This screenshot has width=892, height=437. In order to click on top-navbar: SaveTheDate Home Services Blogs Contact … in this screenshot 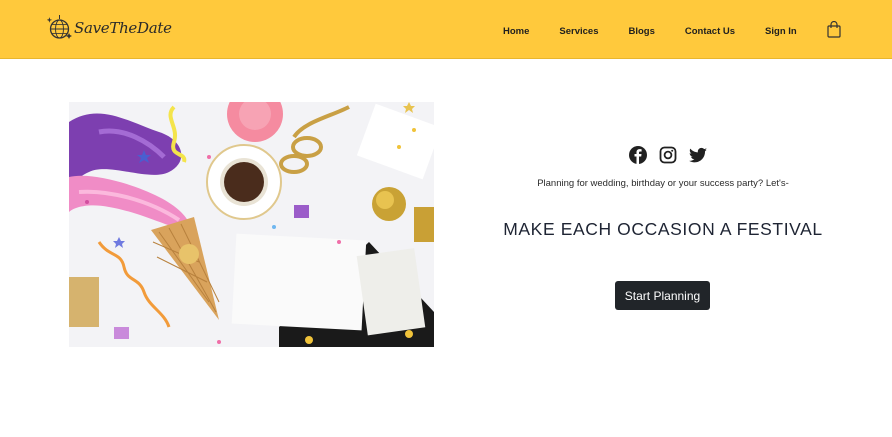, I will do `click(446, 29)`.